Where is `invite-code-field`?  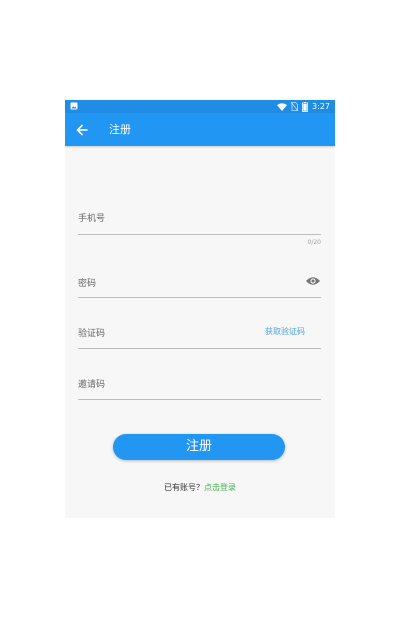 invite-code-field is located at coordinates (199, 385).